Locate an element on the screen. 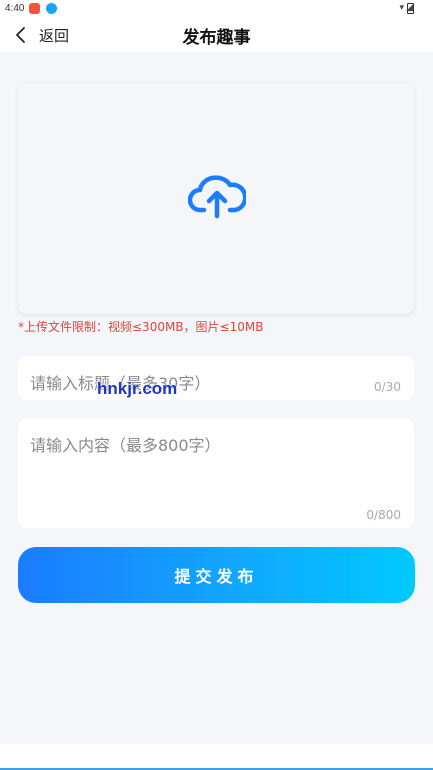  chevron-left-icon is located at coordinates (20, 35).